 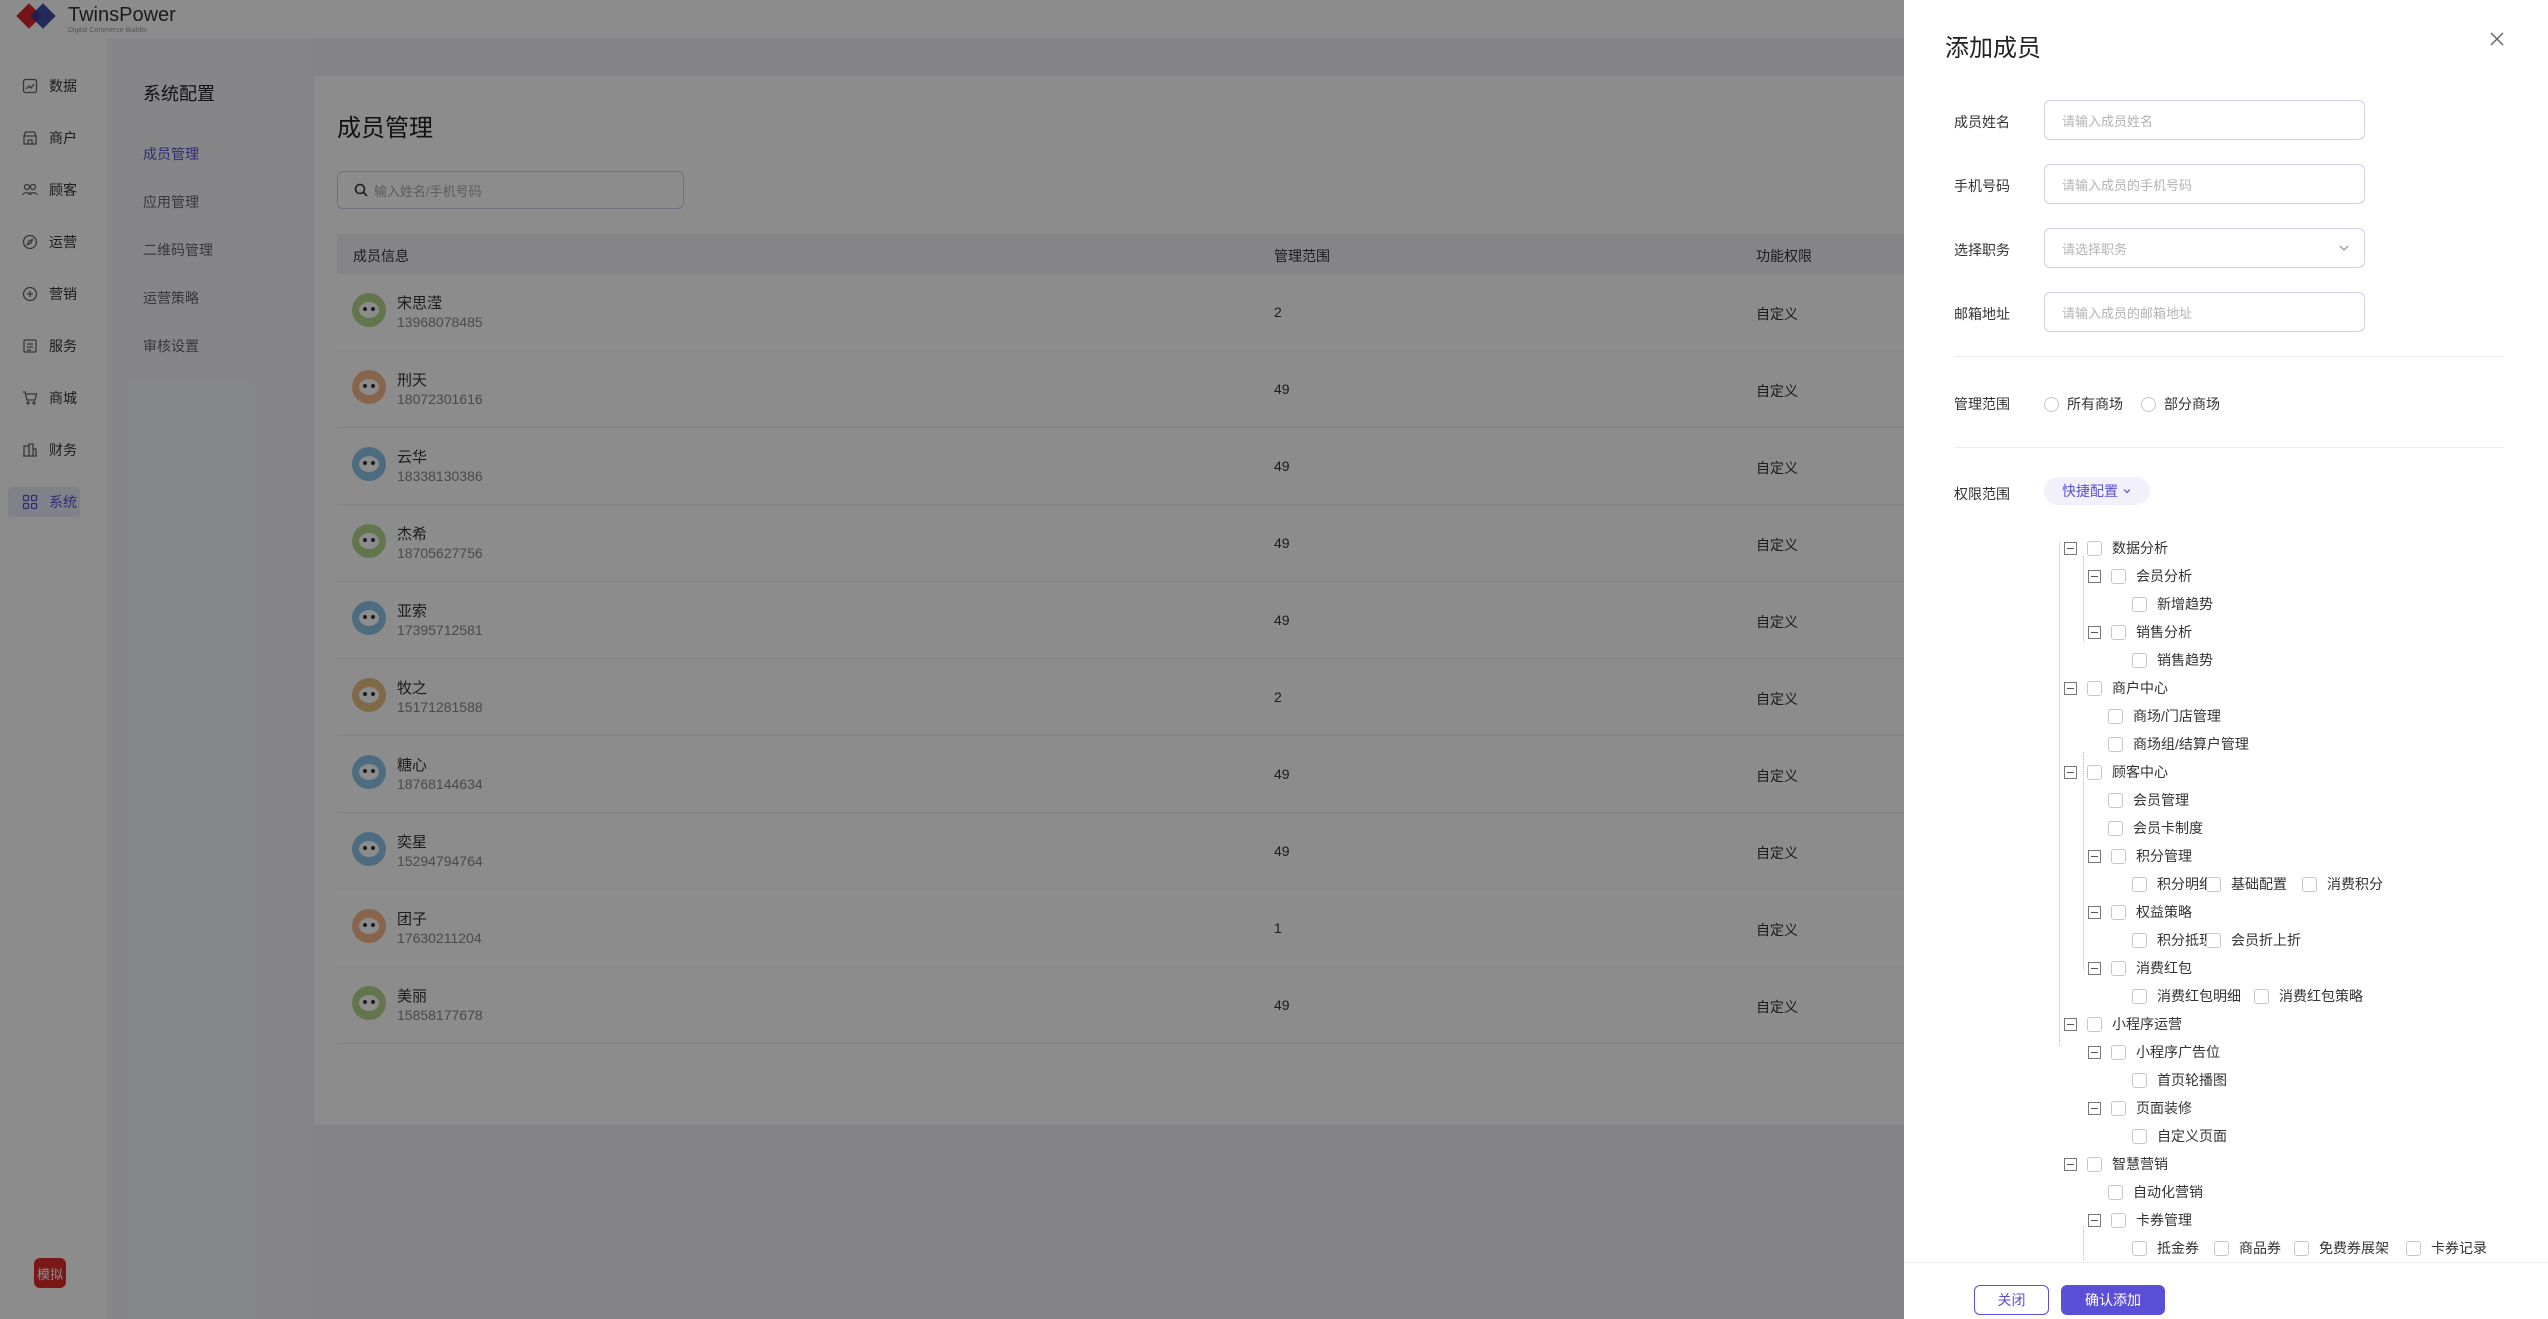 What do you see at coordinates (2179, 1136) in the screenshot?
I see `tree-node-custom-page: 自定义页面` at bounding box center [2179, 1136].